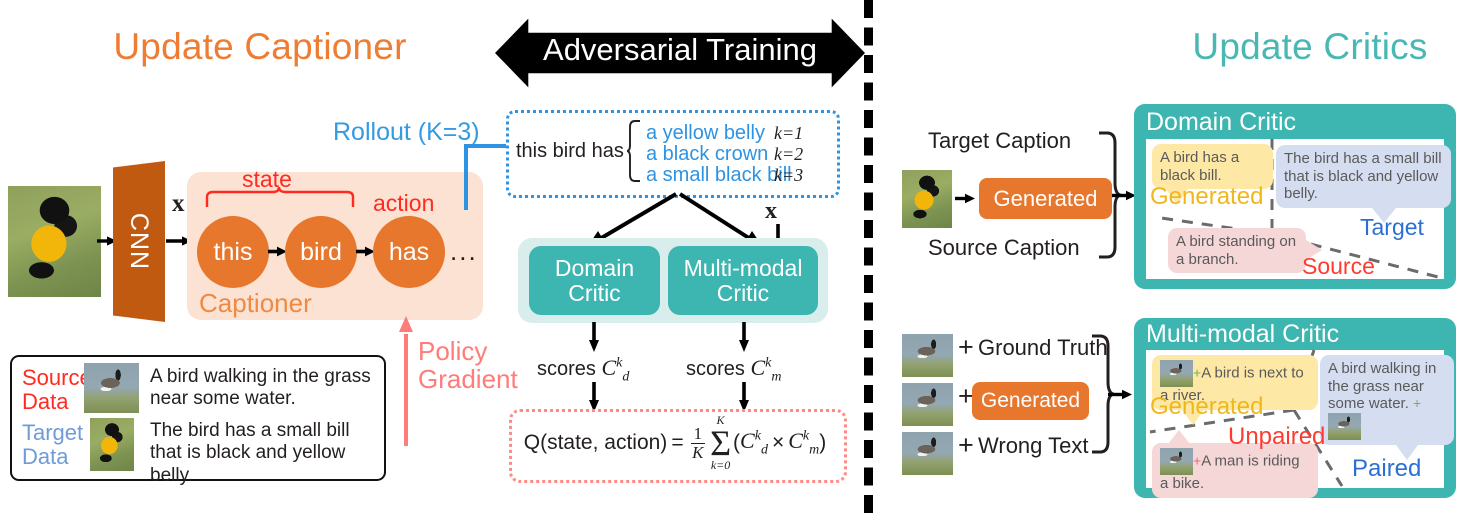  Describe the element at coordinates (280, 197) in the screenshot. I see `state-brace-icon` at that location.